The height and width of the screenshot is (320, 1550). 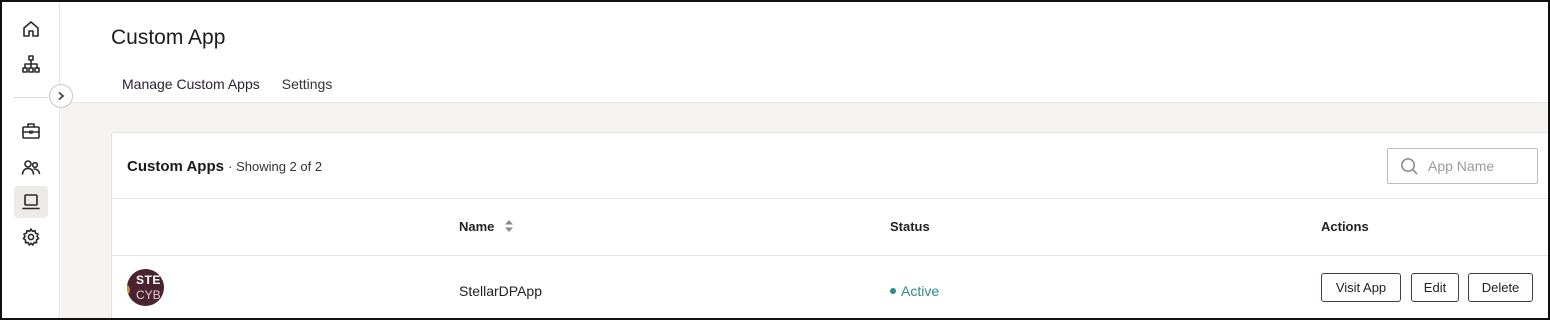 I want to click on sidebar-item-settings, so click(x=31, y=237).